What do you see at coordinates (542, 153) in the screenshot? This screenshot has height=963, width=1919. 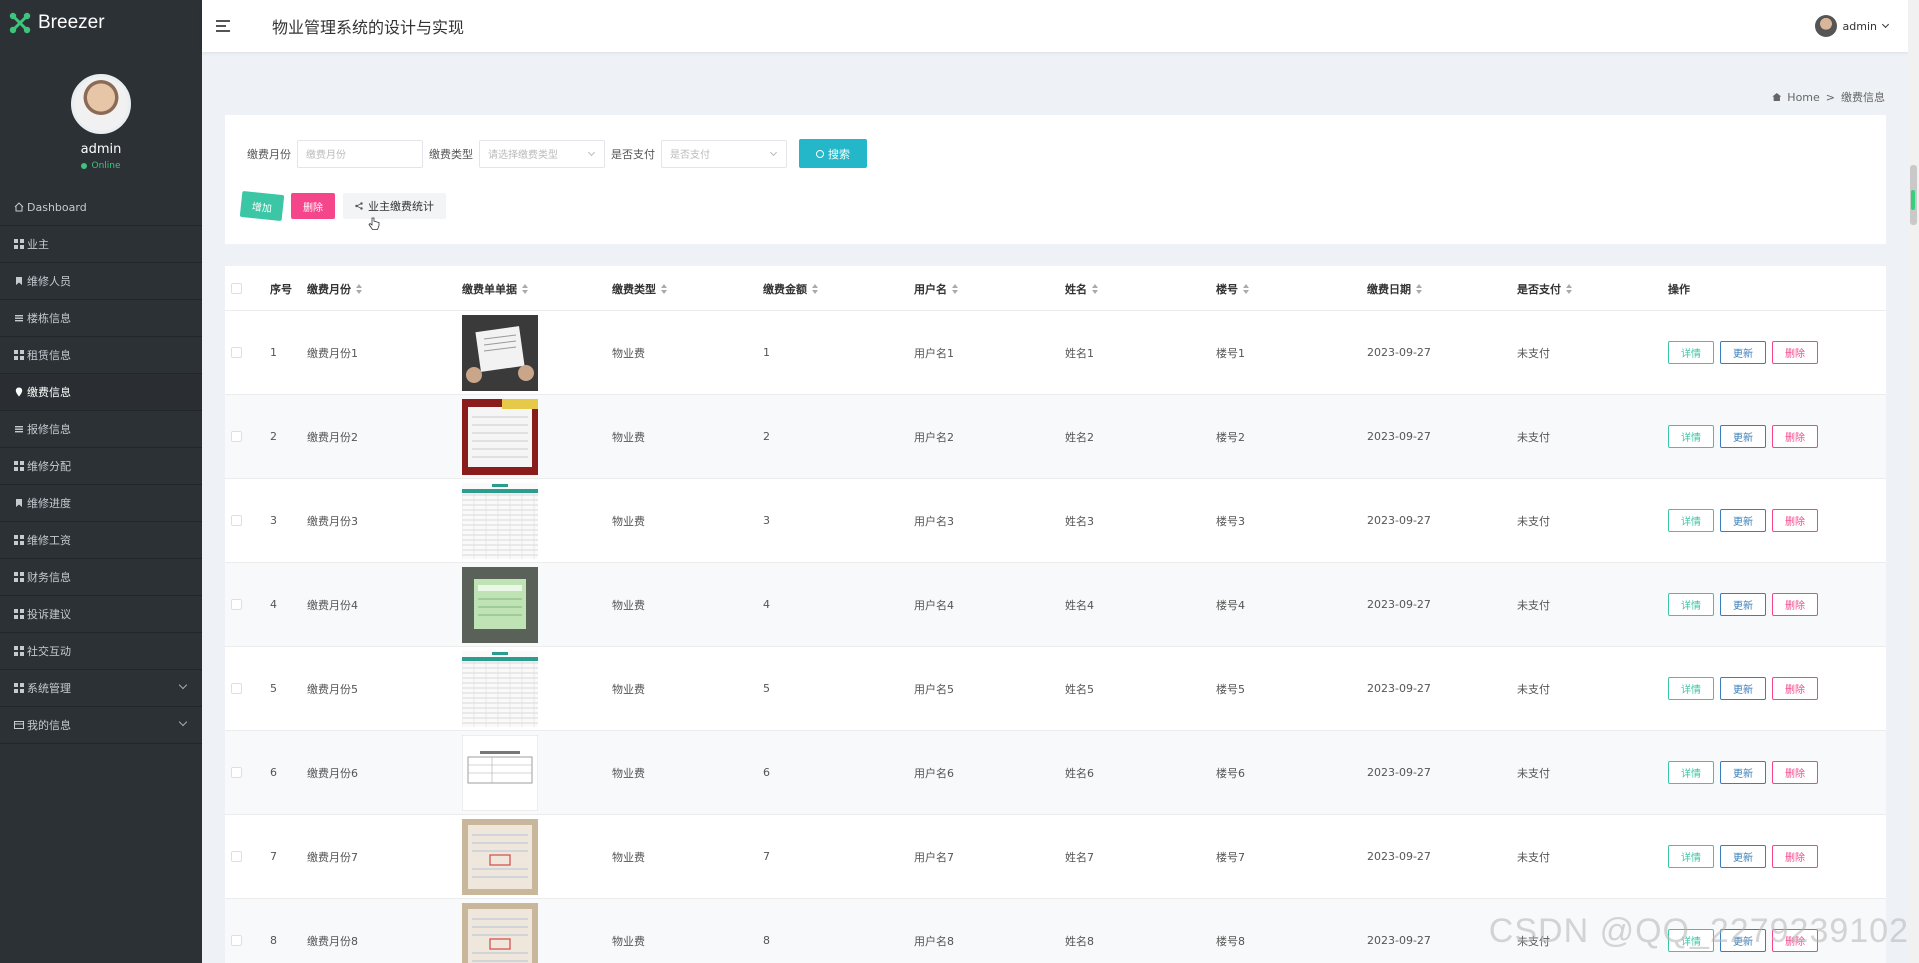 I see `type-select: 请选择缴费类型` at bounding box center [542, 153].